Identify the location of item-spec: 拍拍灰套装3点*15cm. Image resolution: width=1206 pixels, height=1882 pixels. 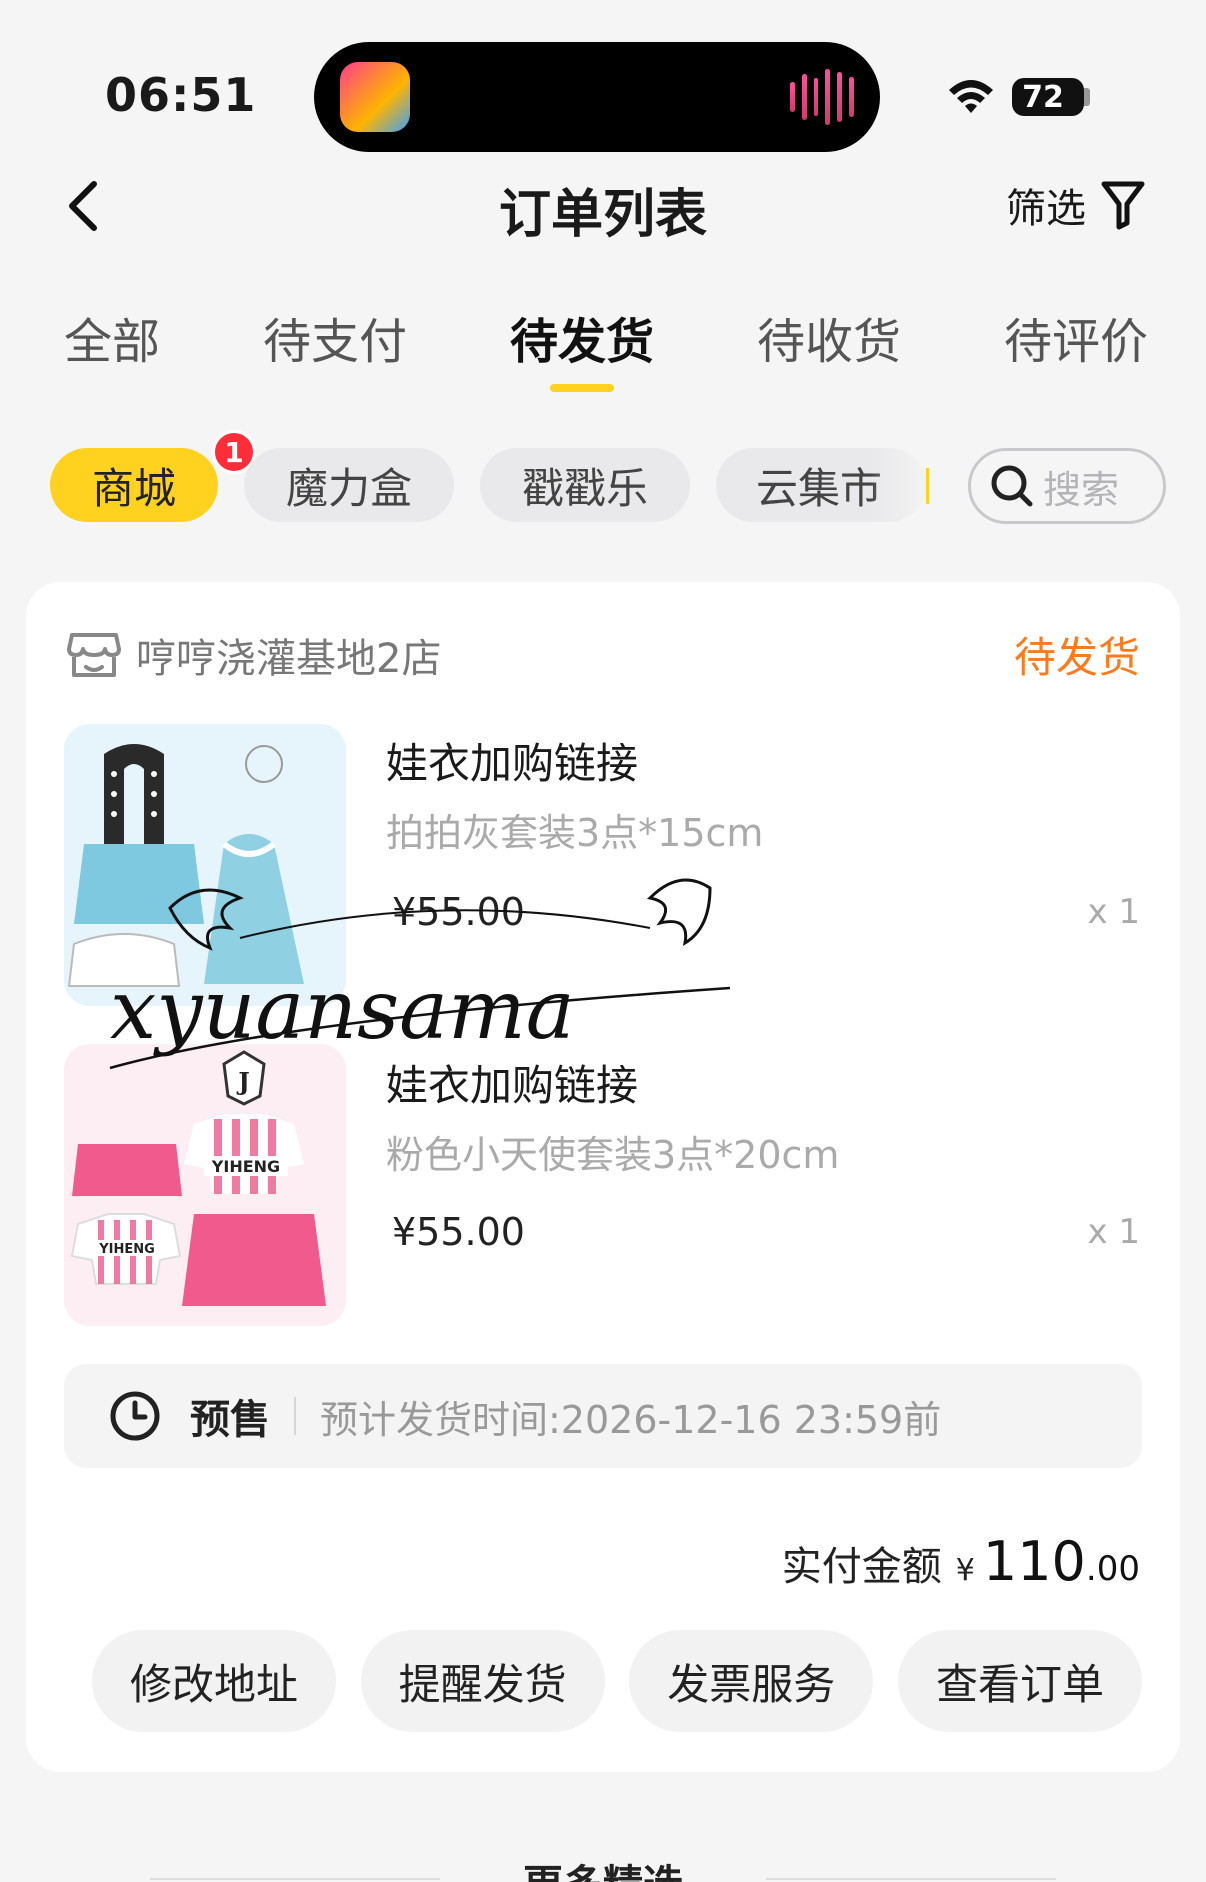
(575, 833).